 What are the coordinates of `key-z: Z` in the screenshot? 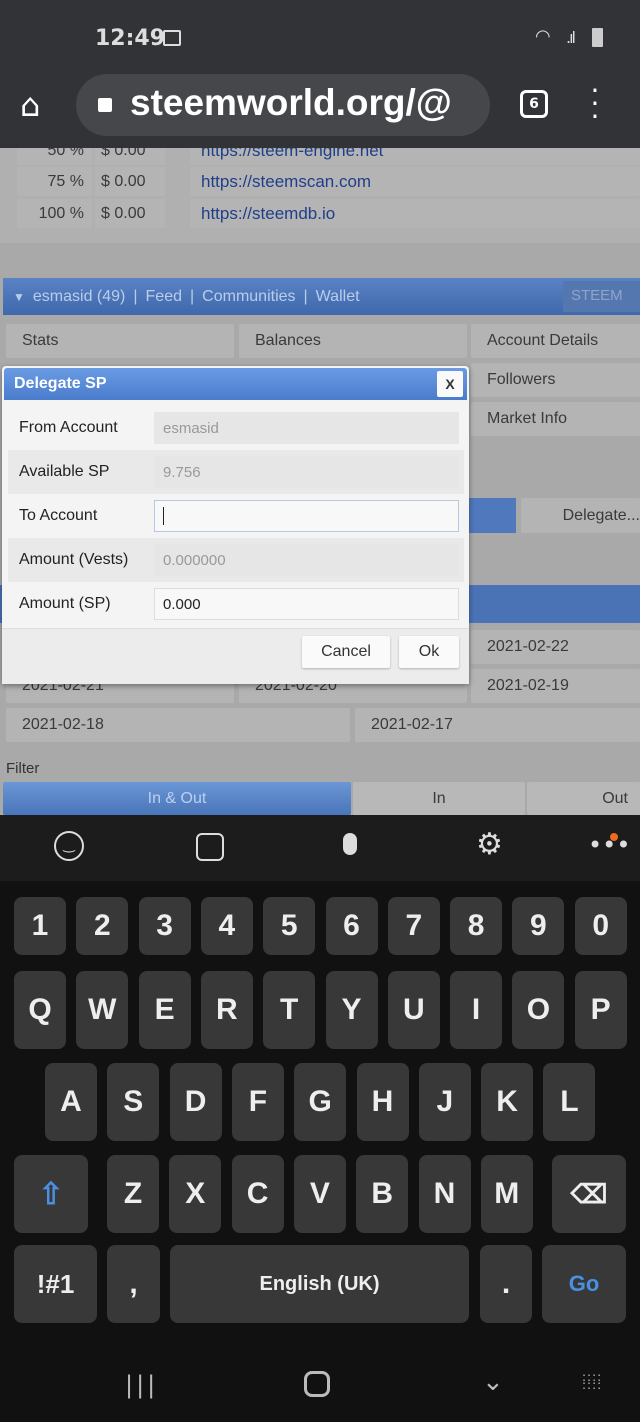 It's located at (133, 1194).